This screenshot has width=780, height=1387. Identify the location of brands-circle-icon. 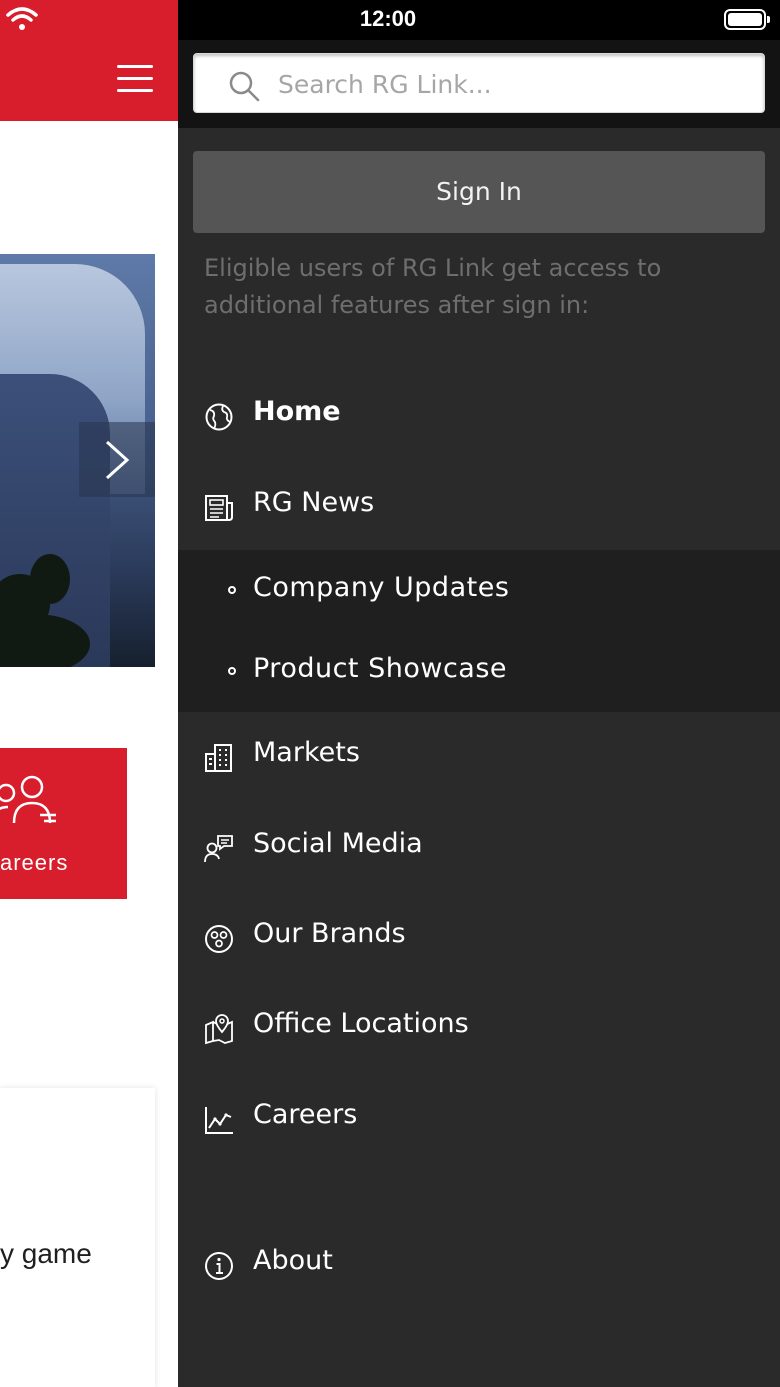
(219, 939).